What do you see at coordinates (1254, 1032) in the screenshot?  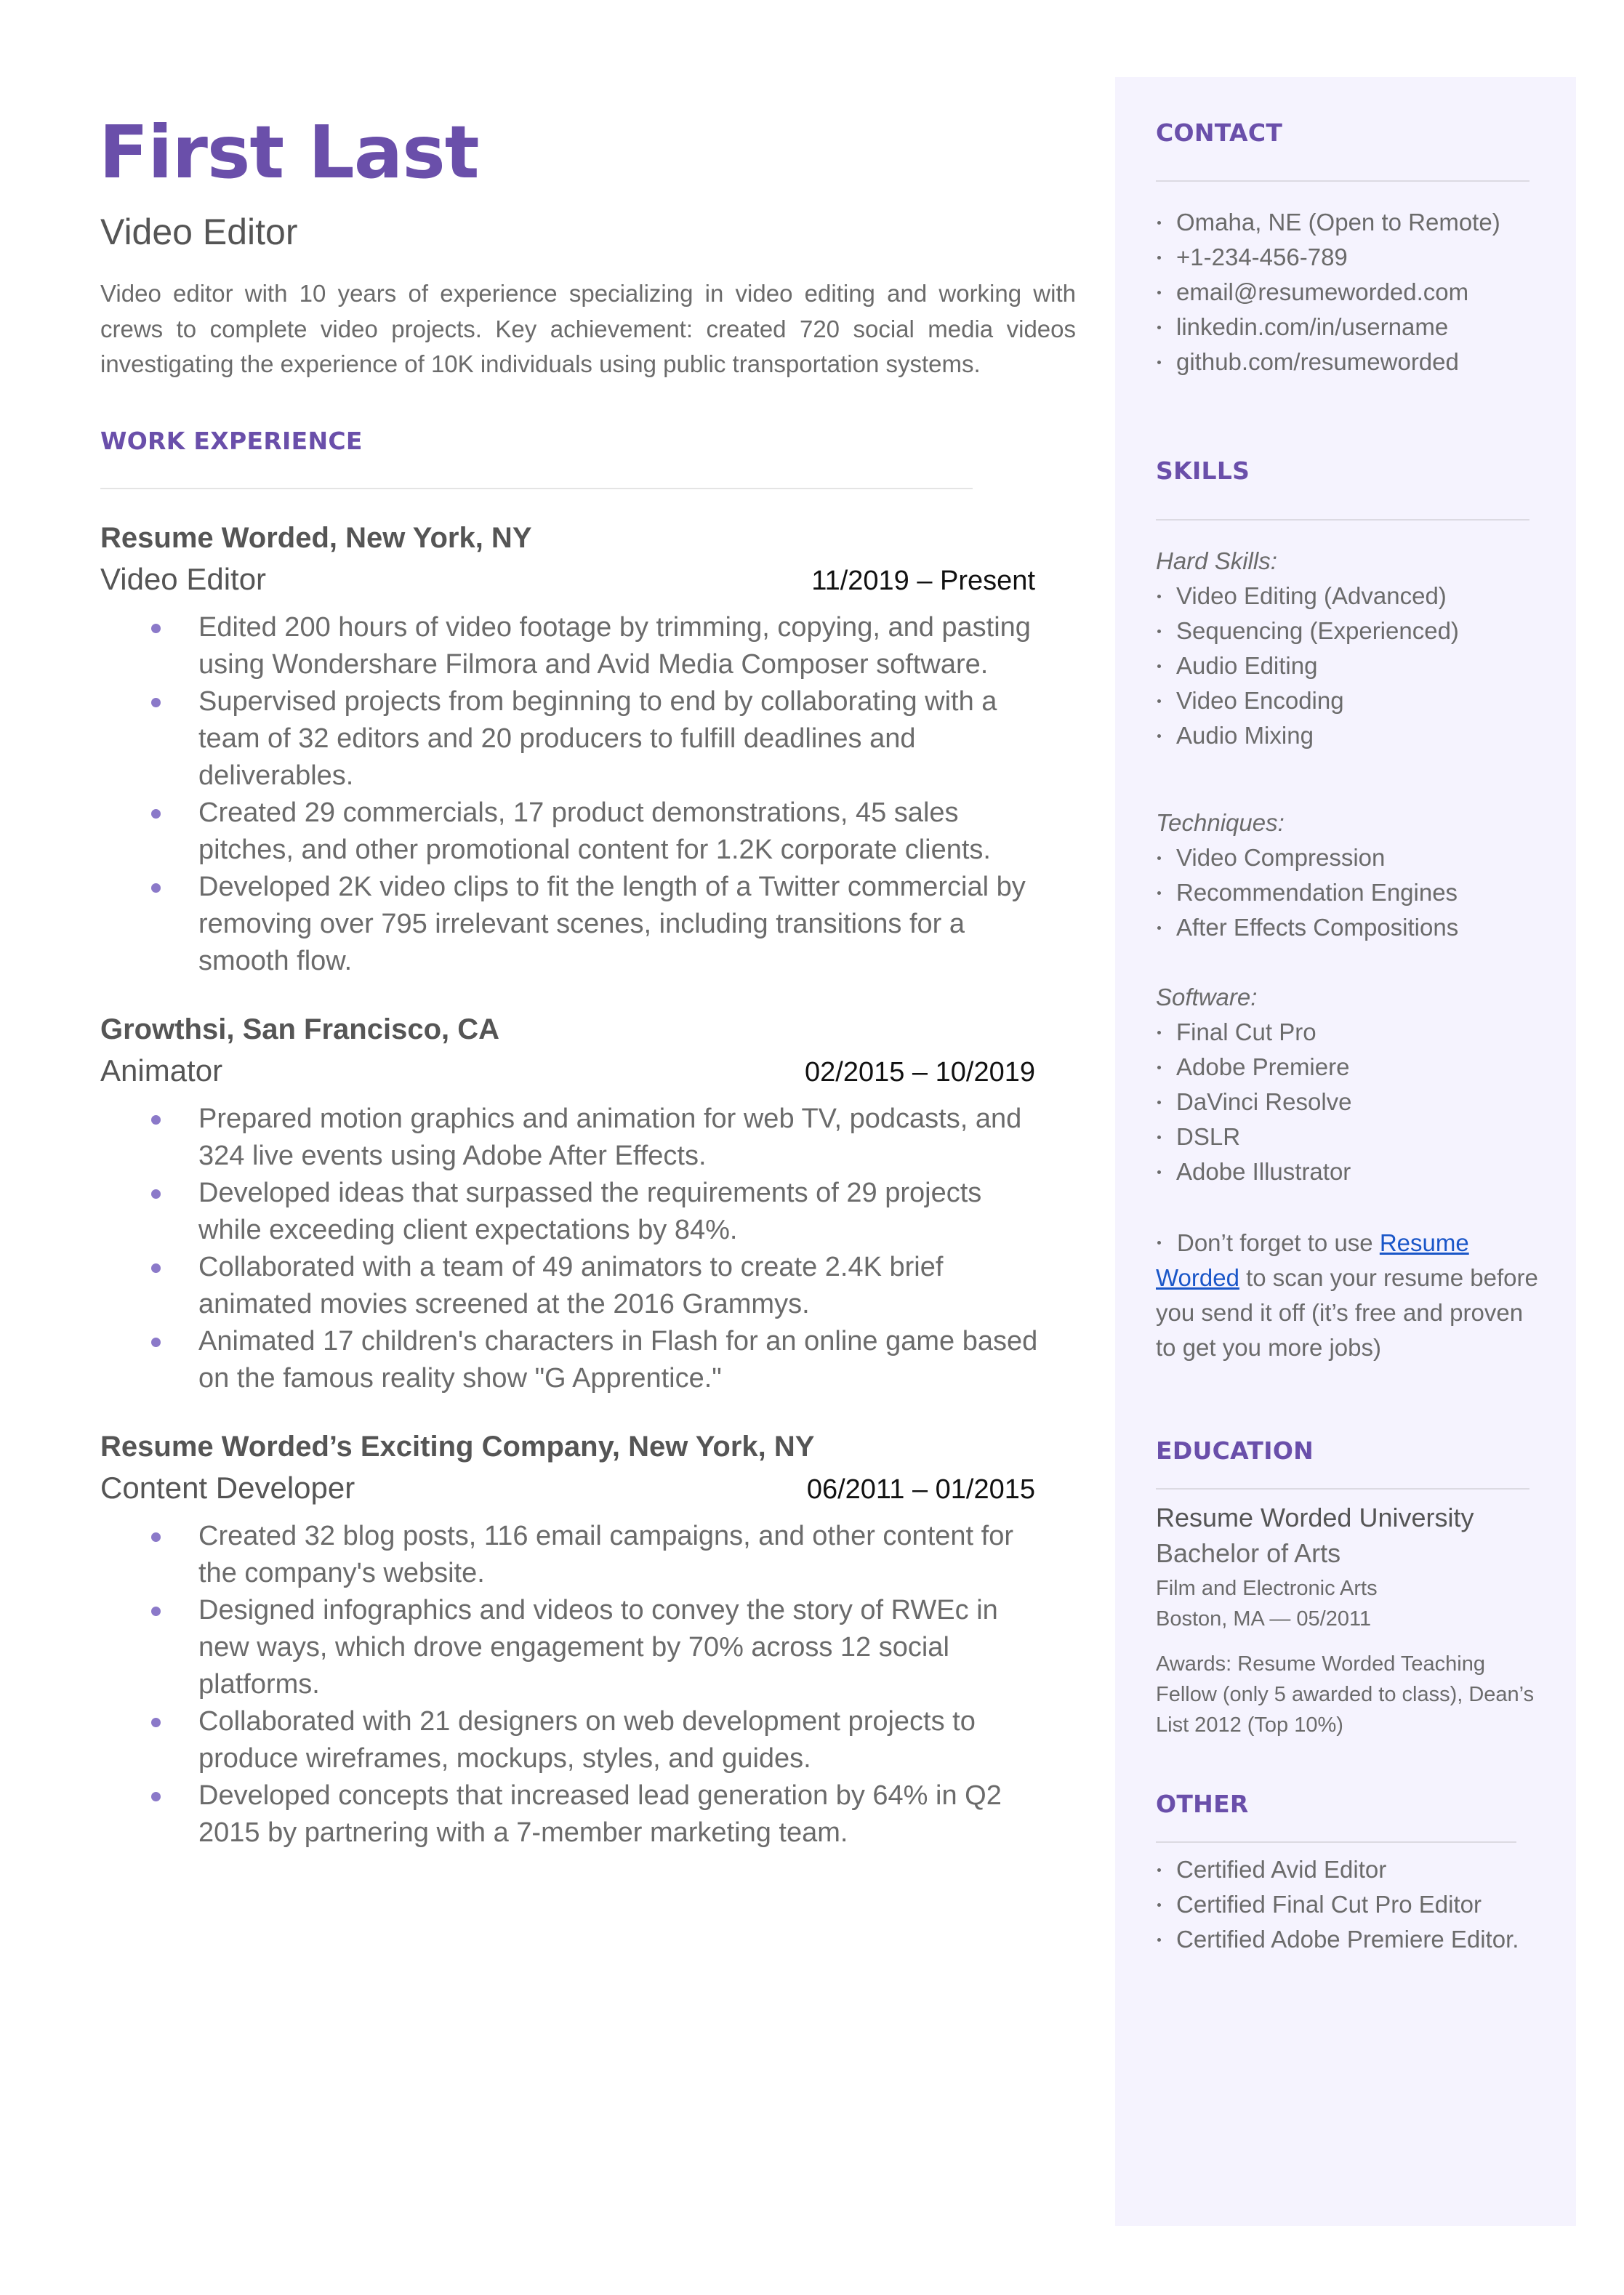 I see `skill-item: Final Cut Pro` at bounding box center [1254, 1032].